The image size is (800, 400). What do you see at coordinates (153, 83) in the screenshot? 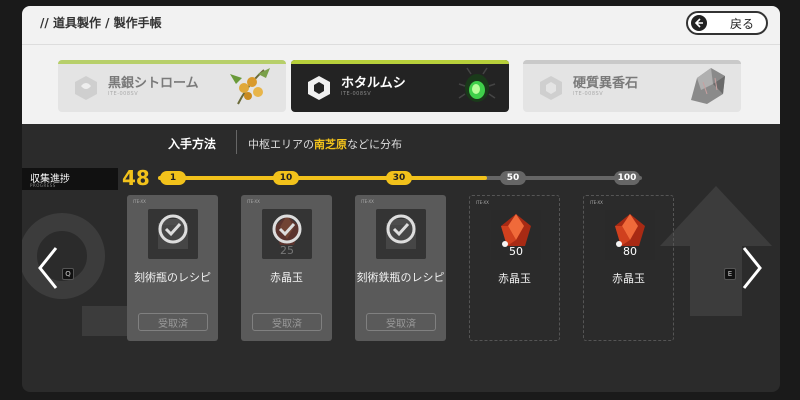
I see `tab-name: 黒銀シトローム` at bounding box center [153, 83].